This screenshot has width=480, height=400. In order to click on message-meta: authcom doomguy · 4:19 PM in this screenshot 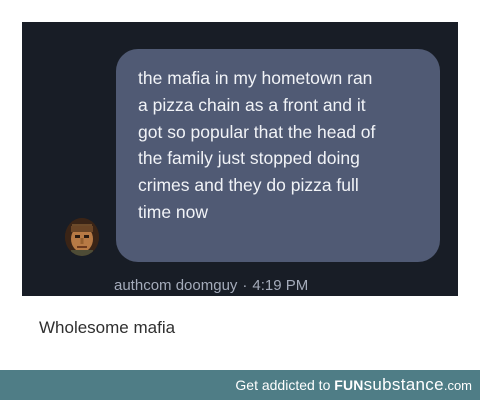, I will do `click(211, 286)`.